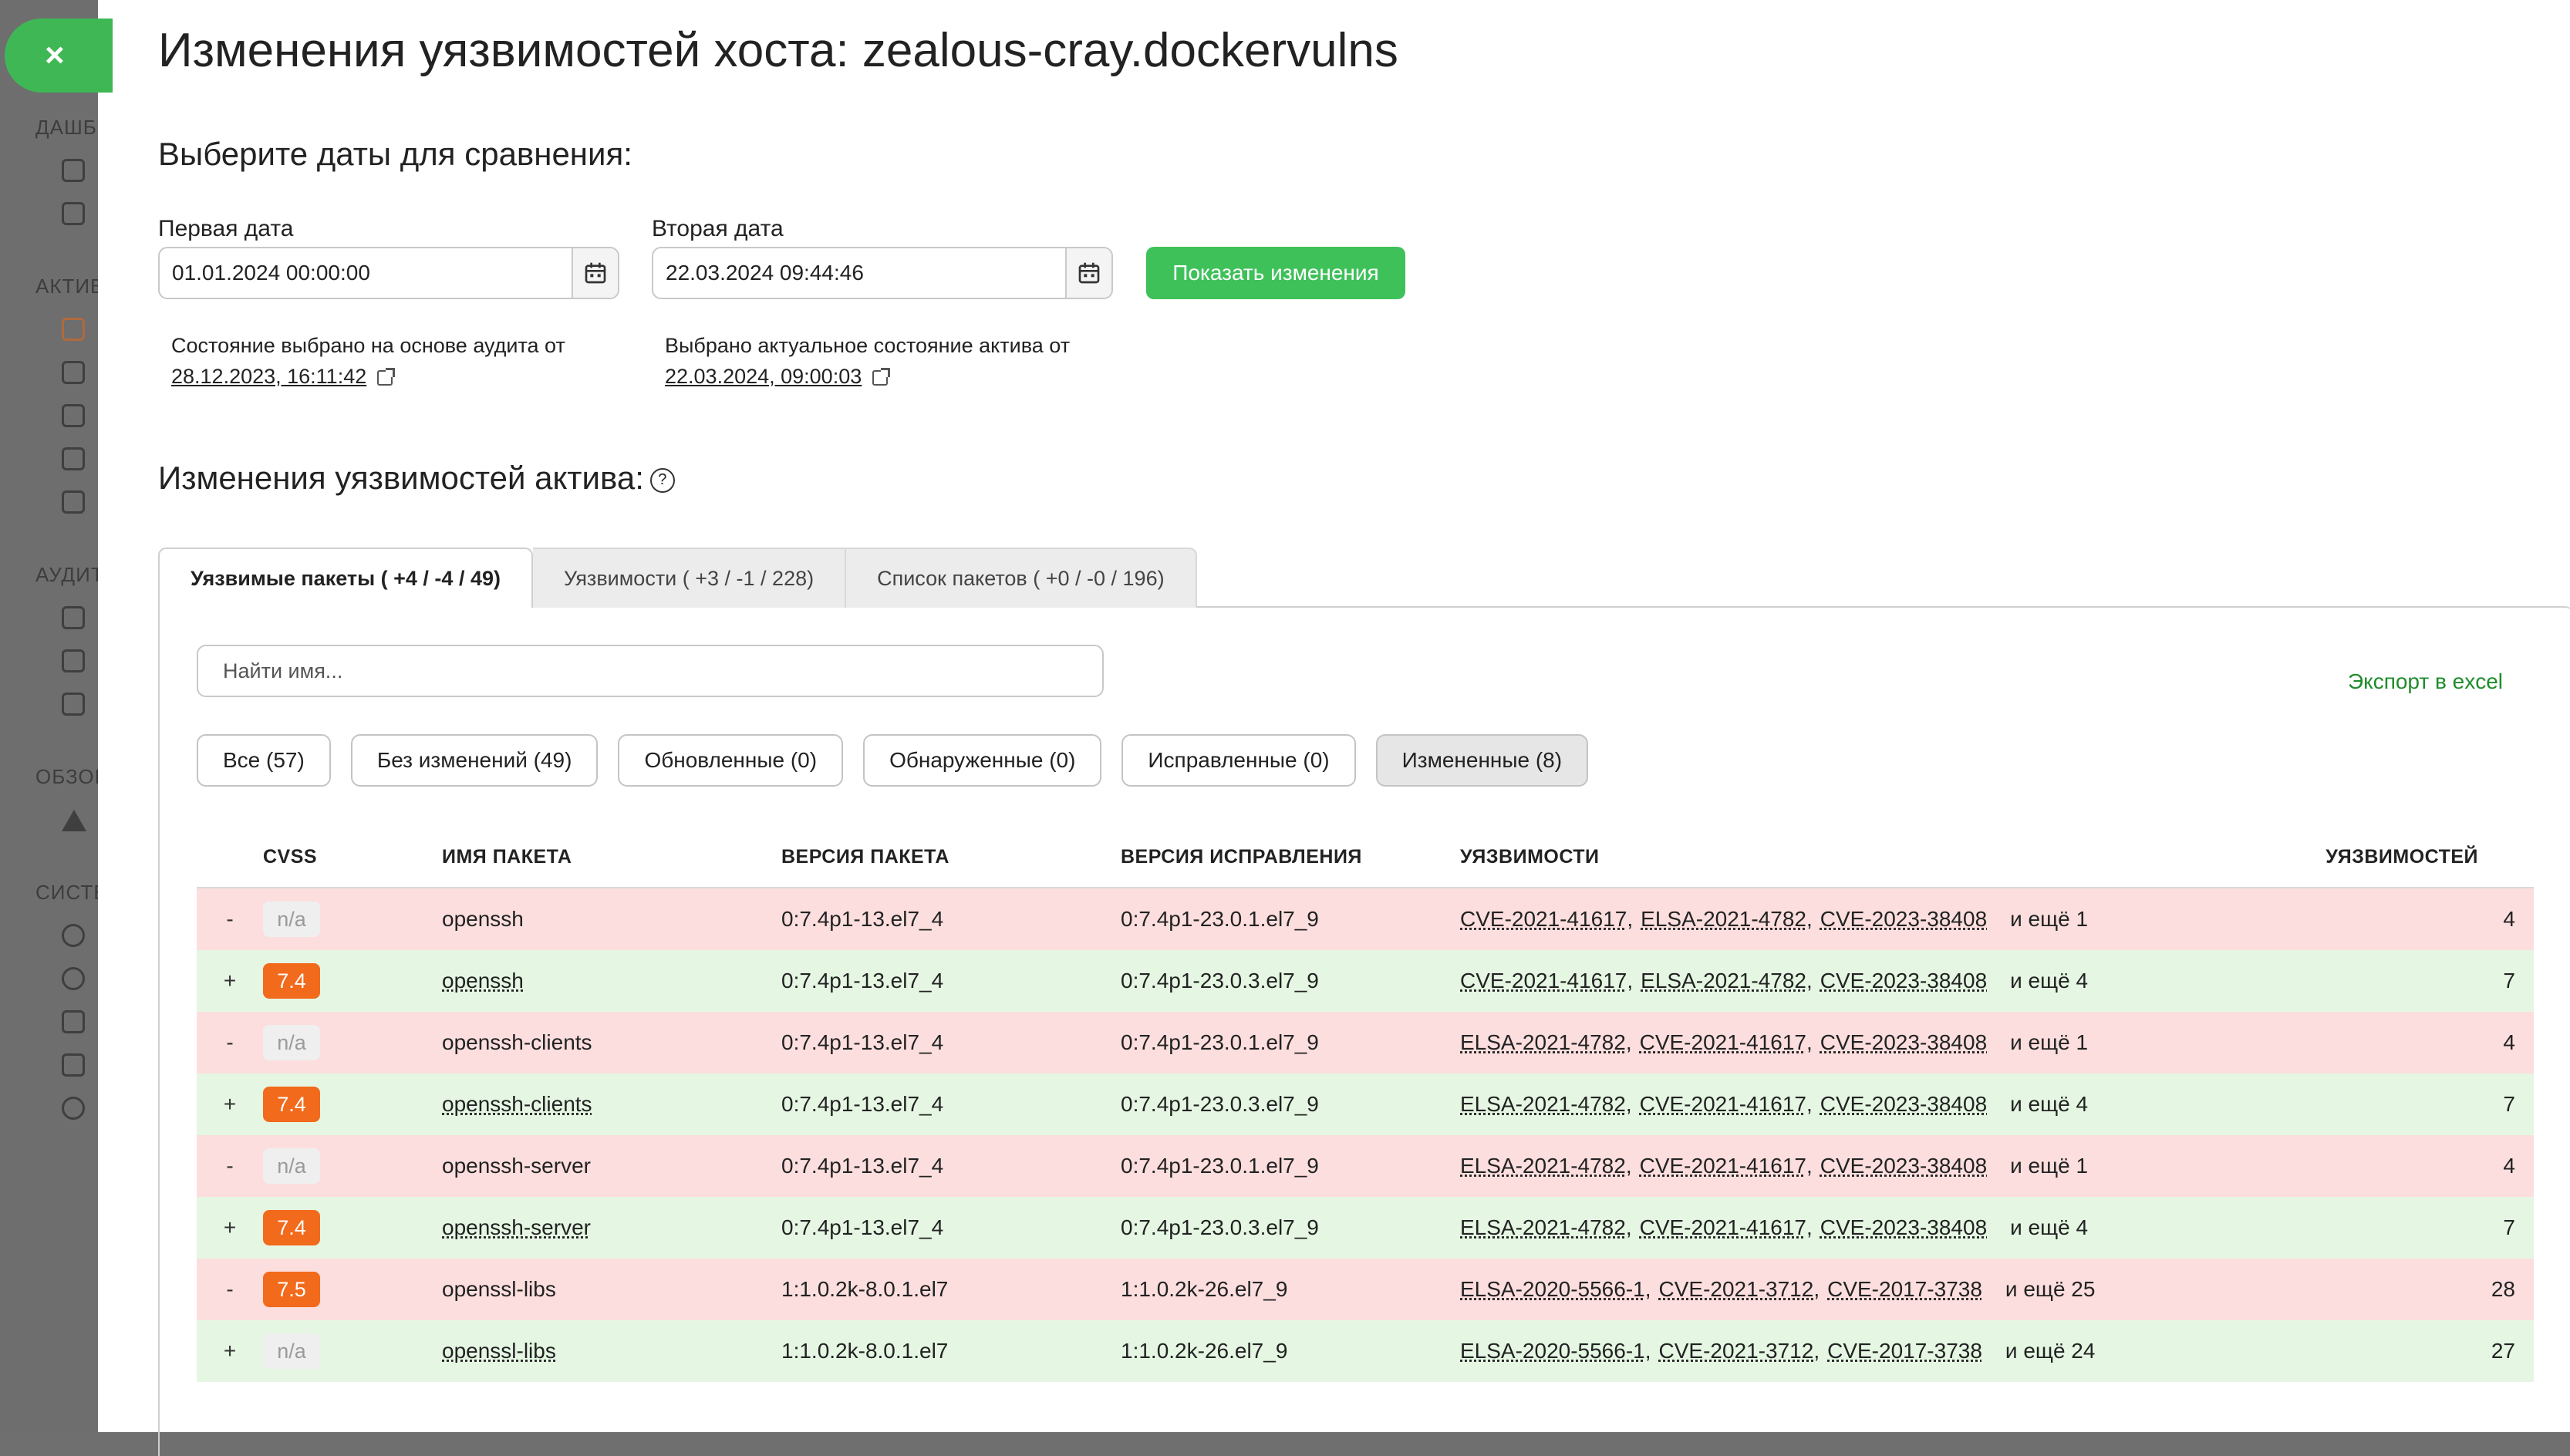  Describe the element at coordinates (73, 705) in the screenshot. I see `audit-book-icon` at that location.